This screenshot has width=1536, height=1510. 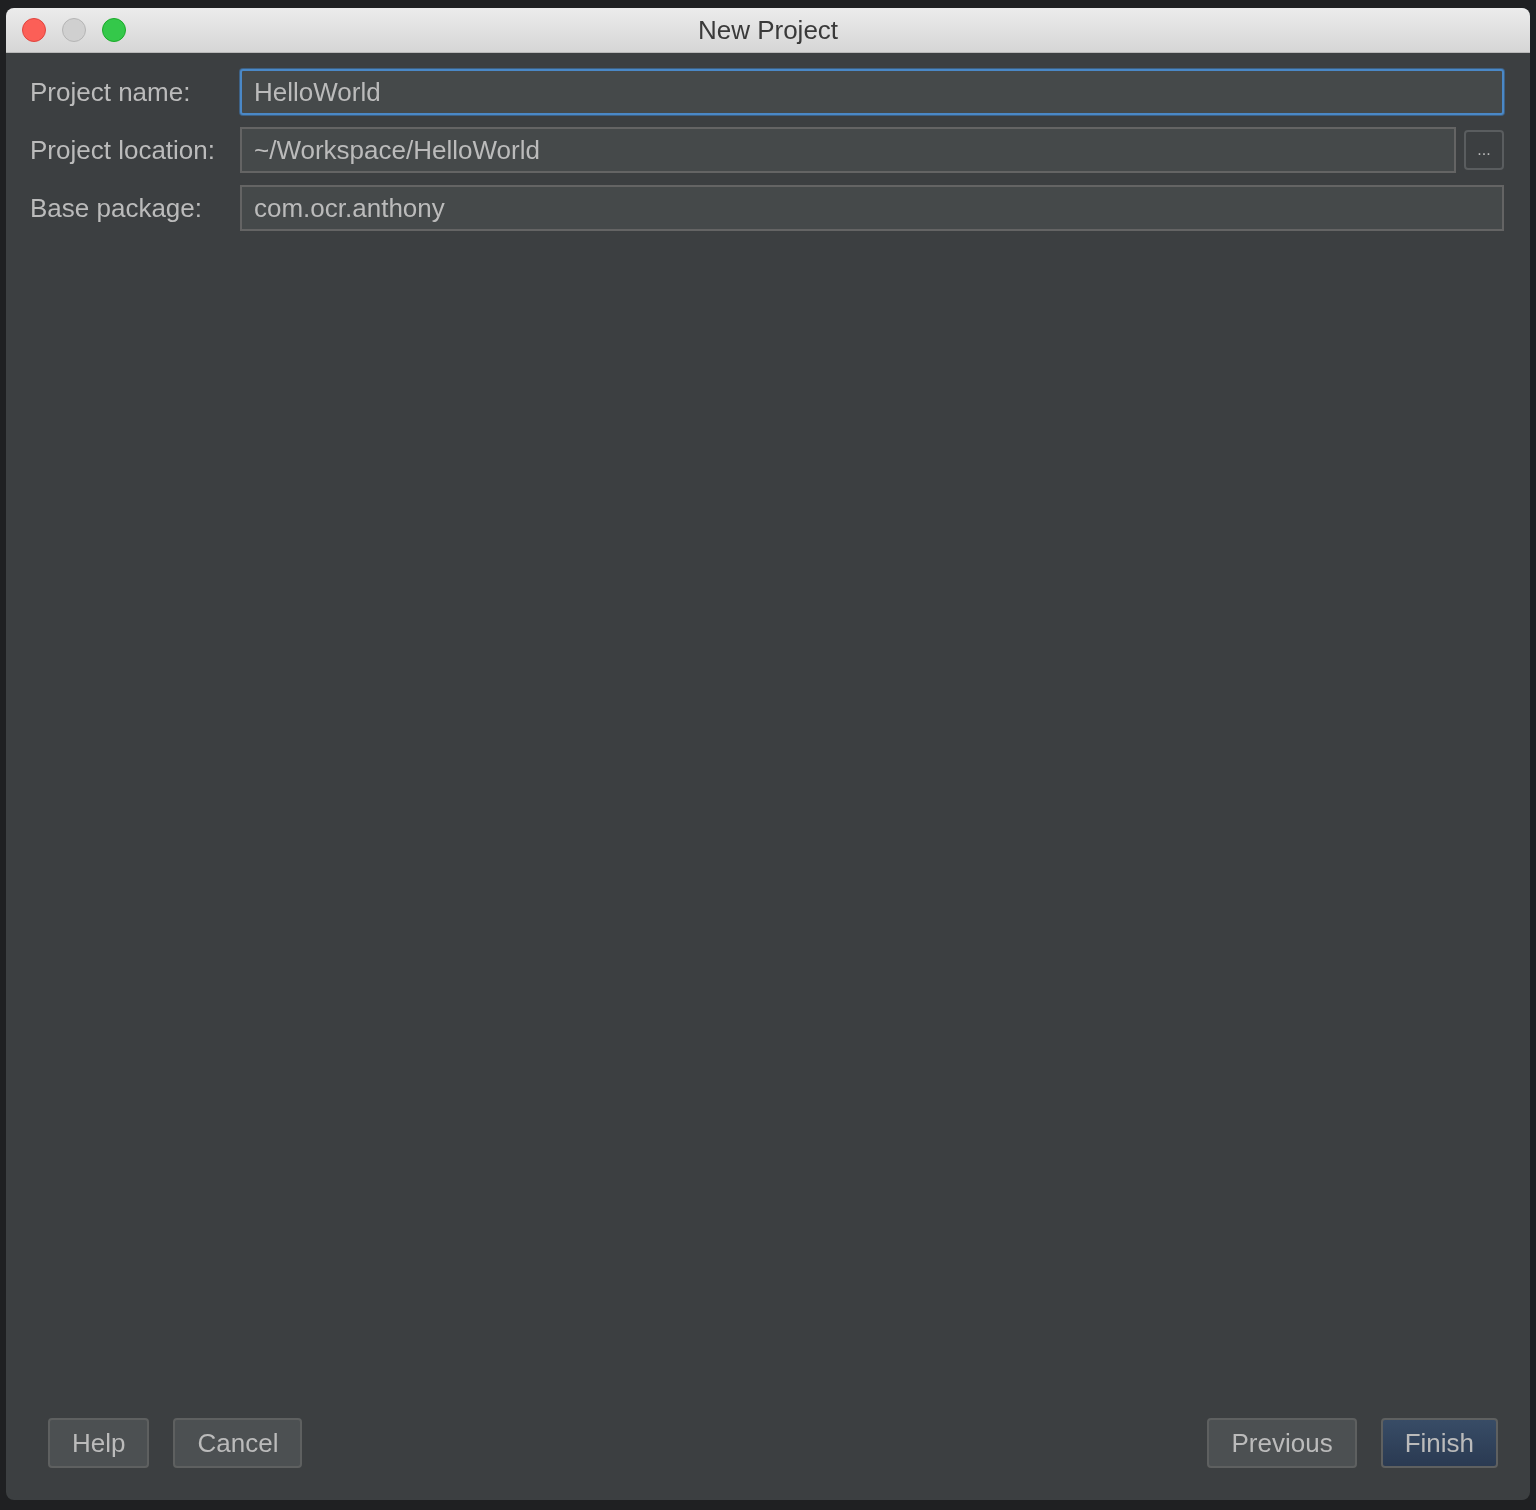 I want to click on input-field: HelloWorld, so click(x=872, y=92).